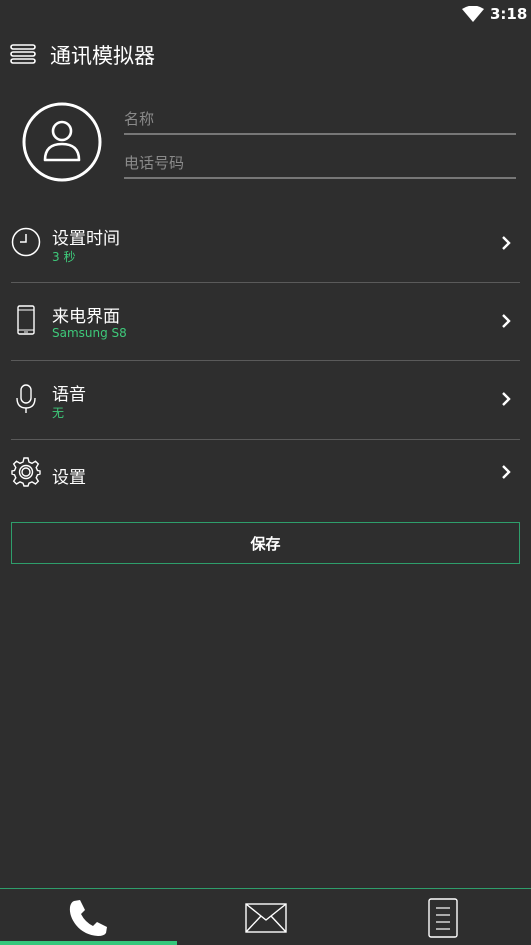 This screenshot has width=531, height=945. Describe the element at coordinates (265, 479) in the screenshot. I see `setting-row-settings: 设置` at that location.